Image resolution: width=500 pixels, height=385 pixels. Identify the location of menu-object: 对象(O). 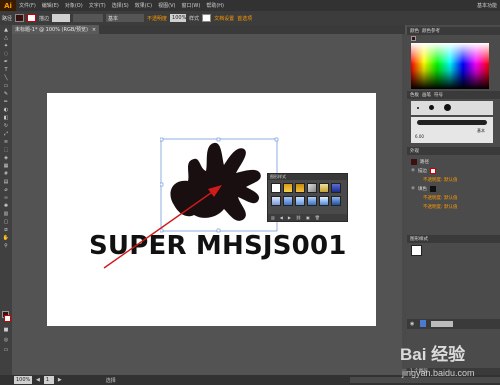
(74, 5).